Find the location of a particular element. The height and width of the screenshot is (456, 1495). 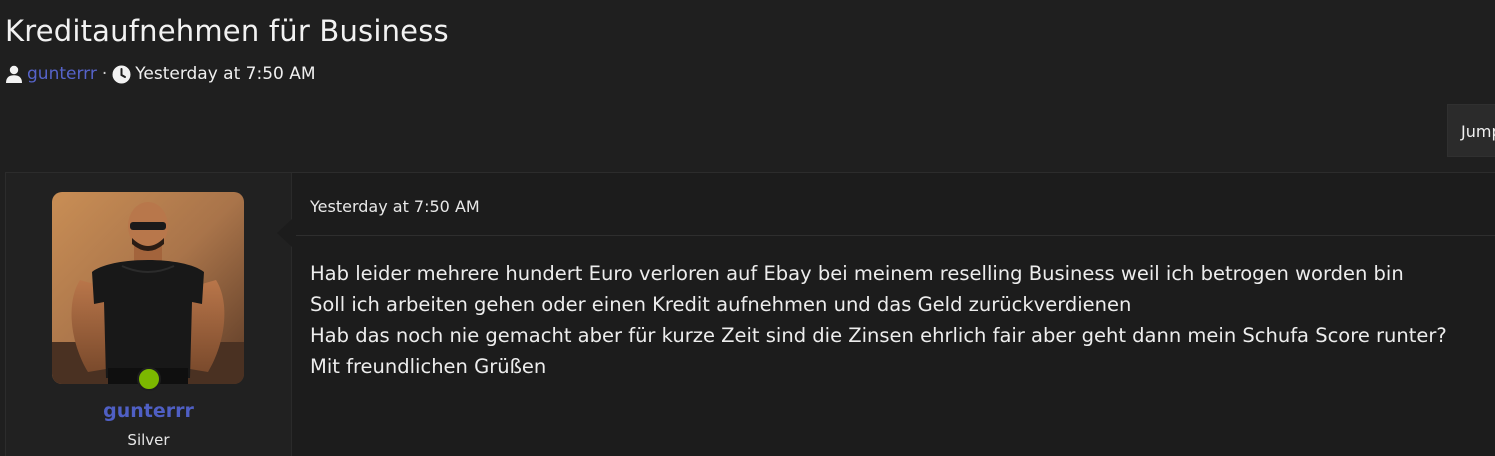

clock-icon is located at coordinates (121, 74).